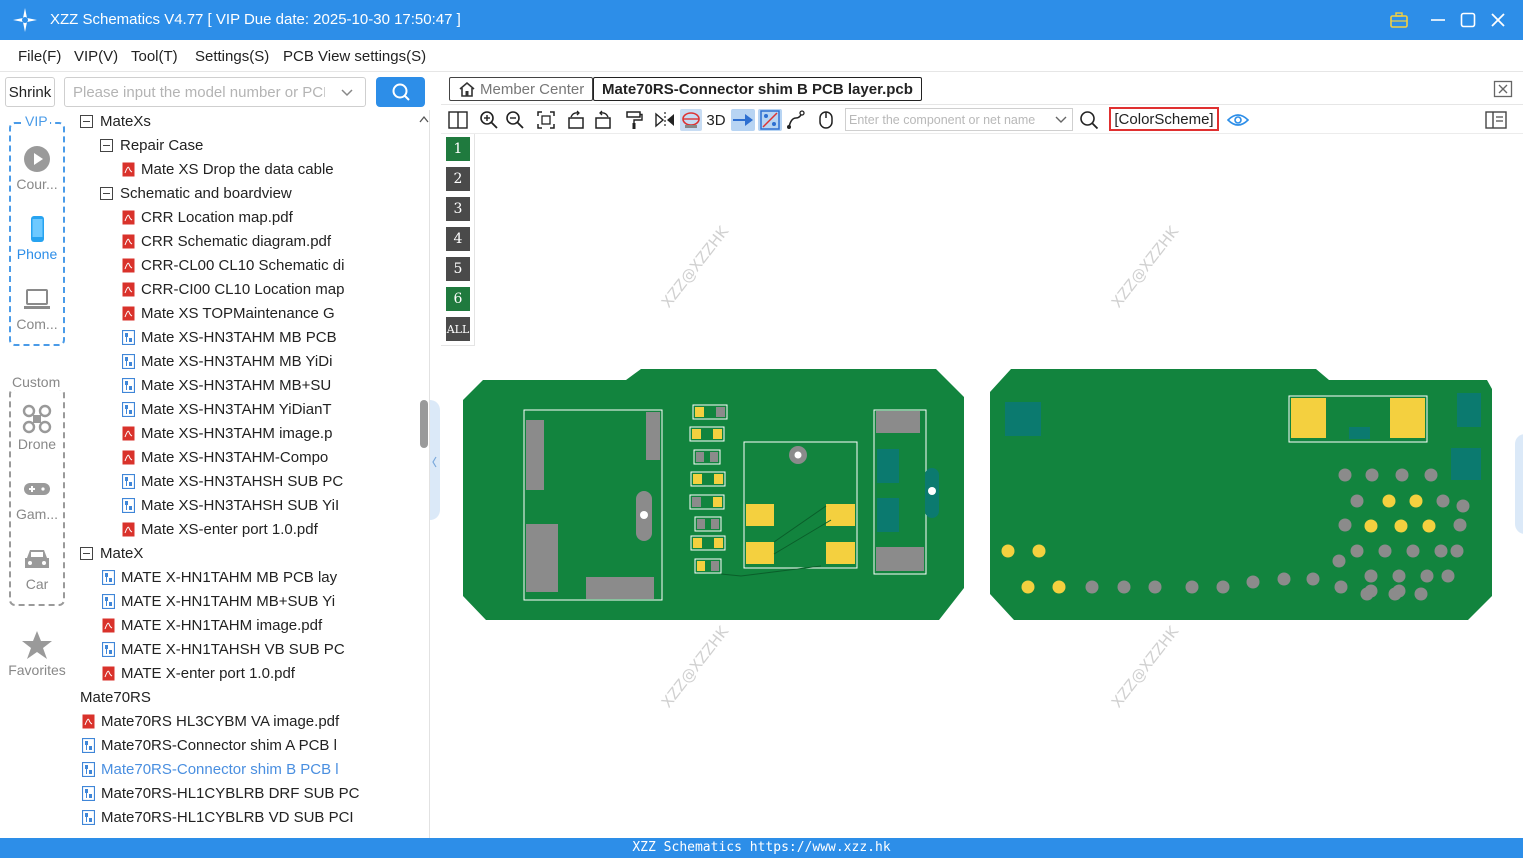  I want to click on net-view-button, so click(770, 120).